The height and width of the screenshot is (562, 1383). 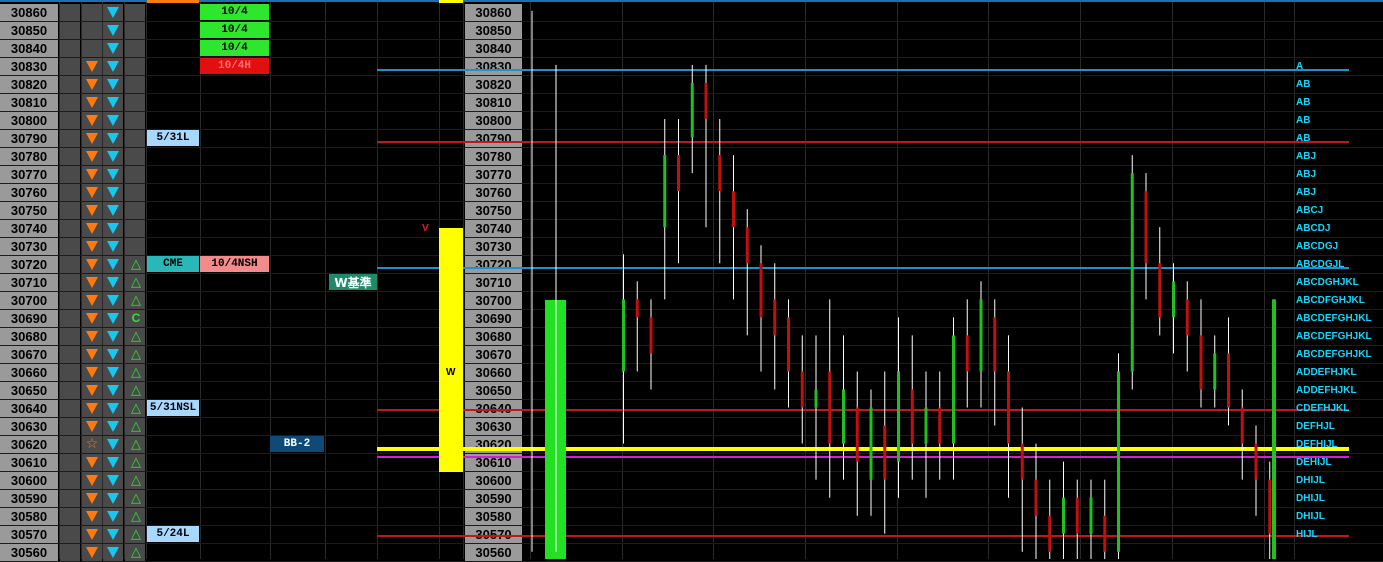 I want to click on star-icon: ☆, so click(x=92, y=444).